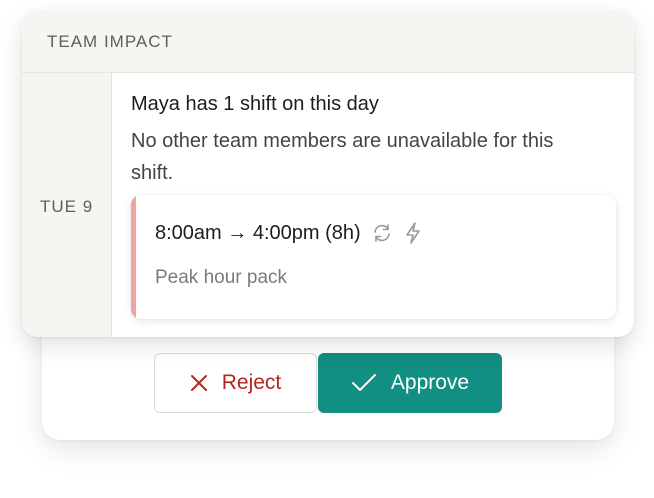 The width and height of the screenshot is (654, 498). Describe the element at coordinates (328, 42) in the screenshot. I see `team-impact-header: TEAM IMPACT` at that location.